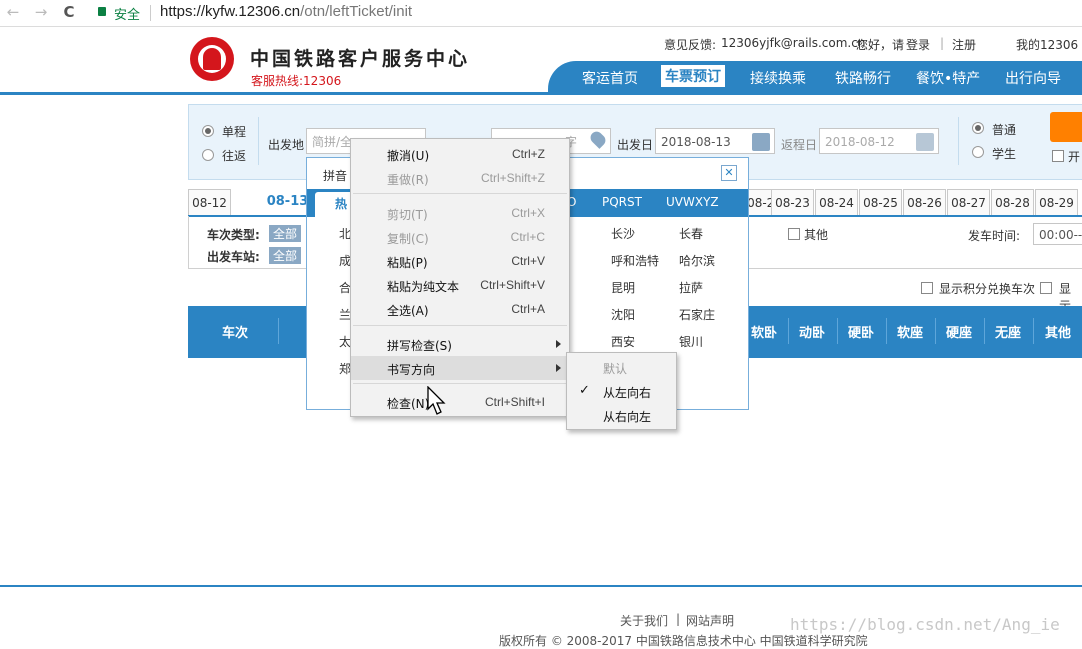 This screenshot has height=649, width=1082. I want to click on writing-direction-submenu: 默认 ✓ 从左向右 从右向左, so click(621, 391).